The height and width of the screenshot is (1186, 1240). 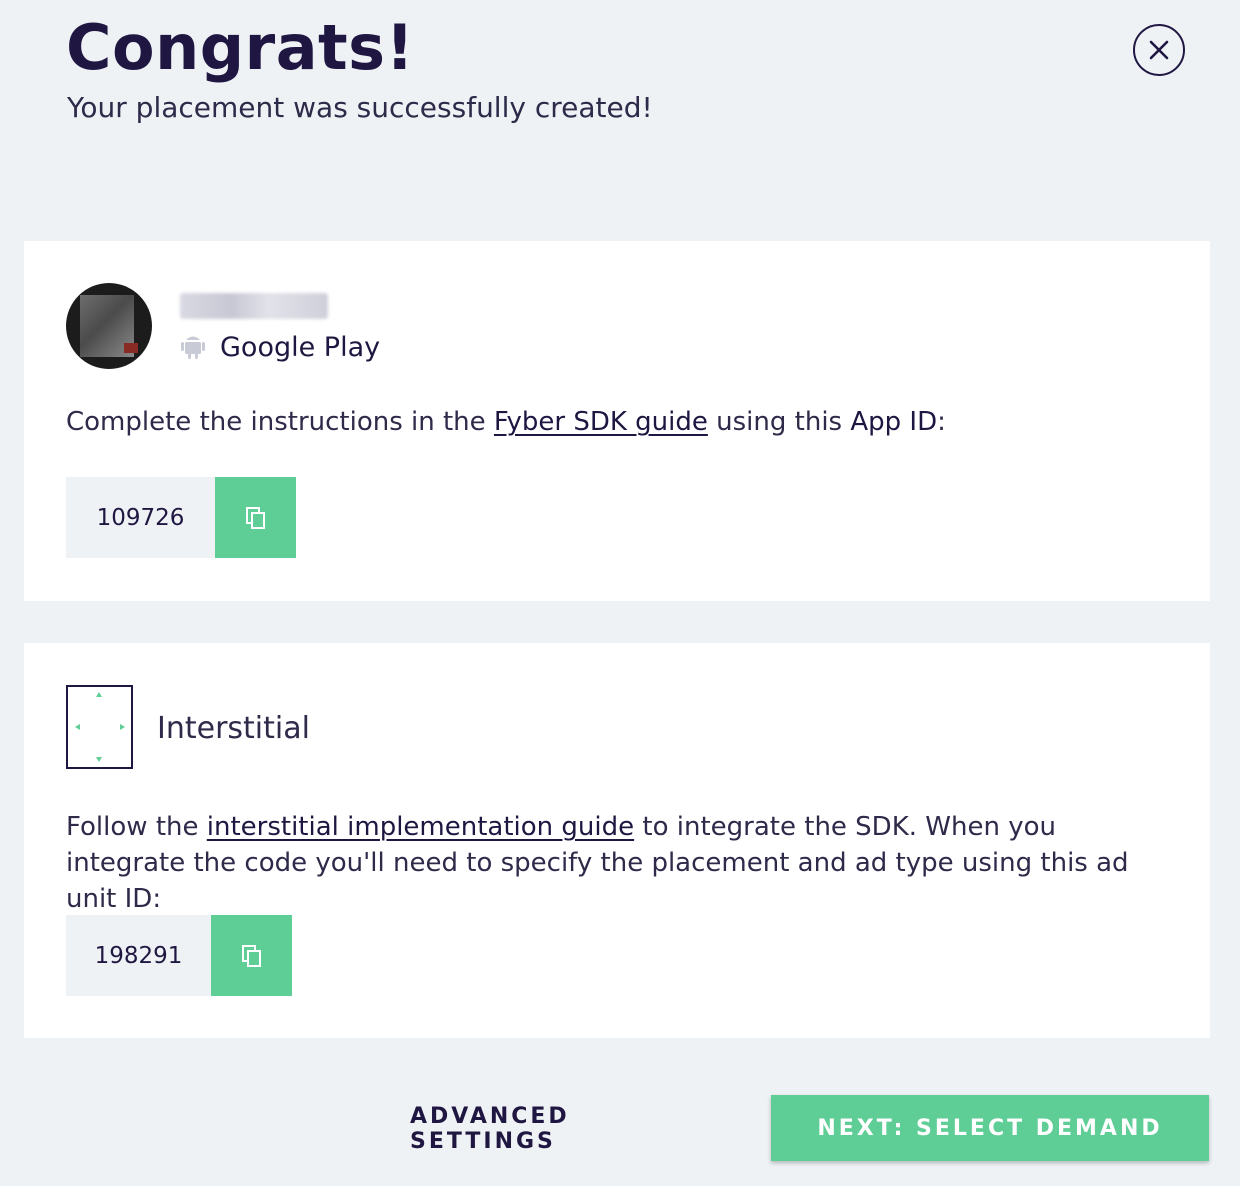 I want to click on app-name-redacted, so click(x=254, y=306).